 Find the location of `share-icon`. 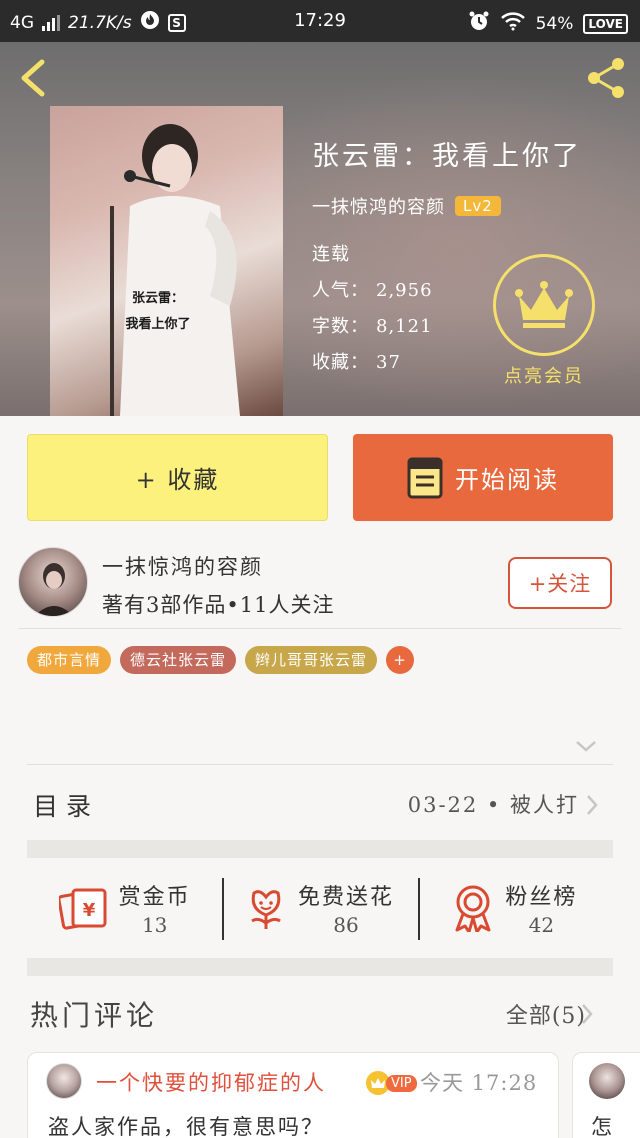

share-icon is located at coordinates (606, 78).